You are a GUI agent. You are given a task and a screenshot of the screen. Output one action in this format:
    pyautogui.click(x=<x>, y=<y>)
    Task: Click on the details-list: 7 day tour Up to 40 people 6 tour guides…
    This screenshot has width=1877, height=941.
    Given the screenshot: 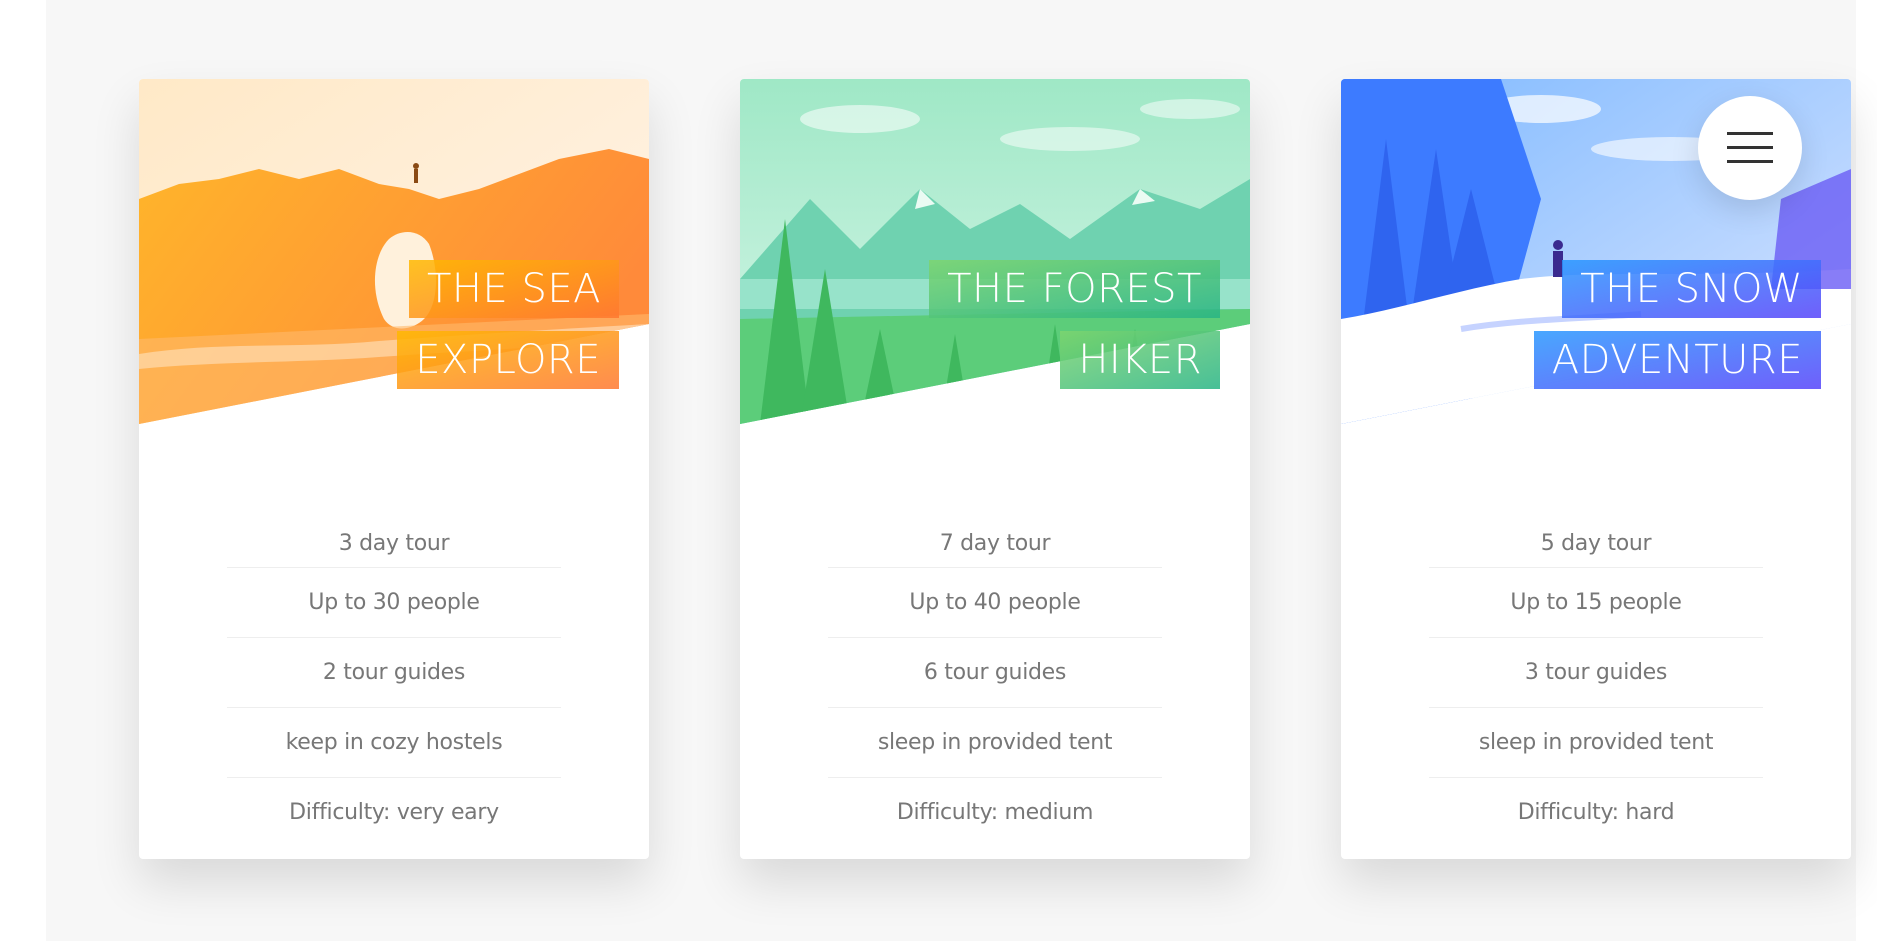 What is the action you would take?
    pyautogui.click(x=995, y=684)
    